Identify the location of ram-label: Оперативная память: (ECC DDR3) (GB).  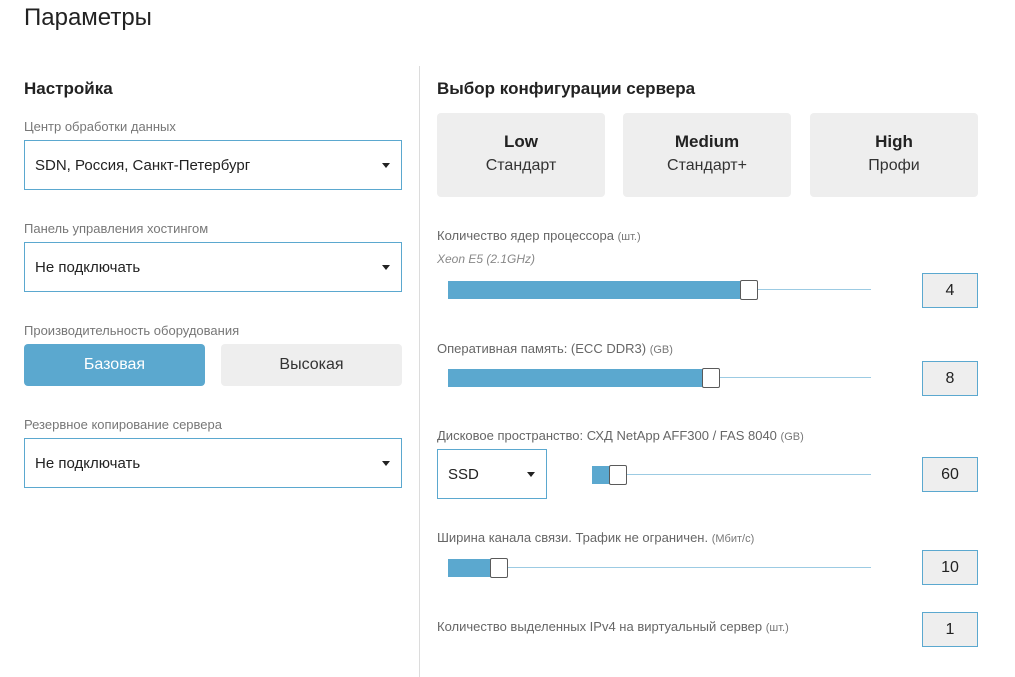
(555, 348).